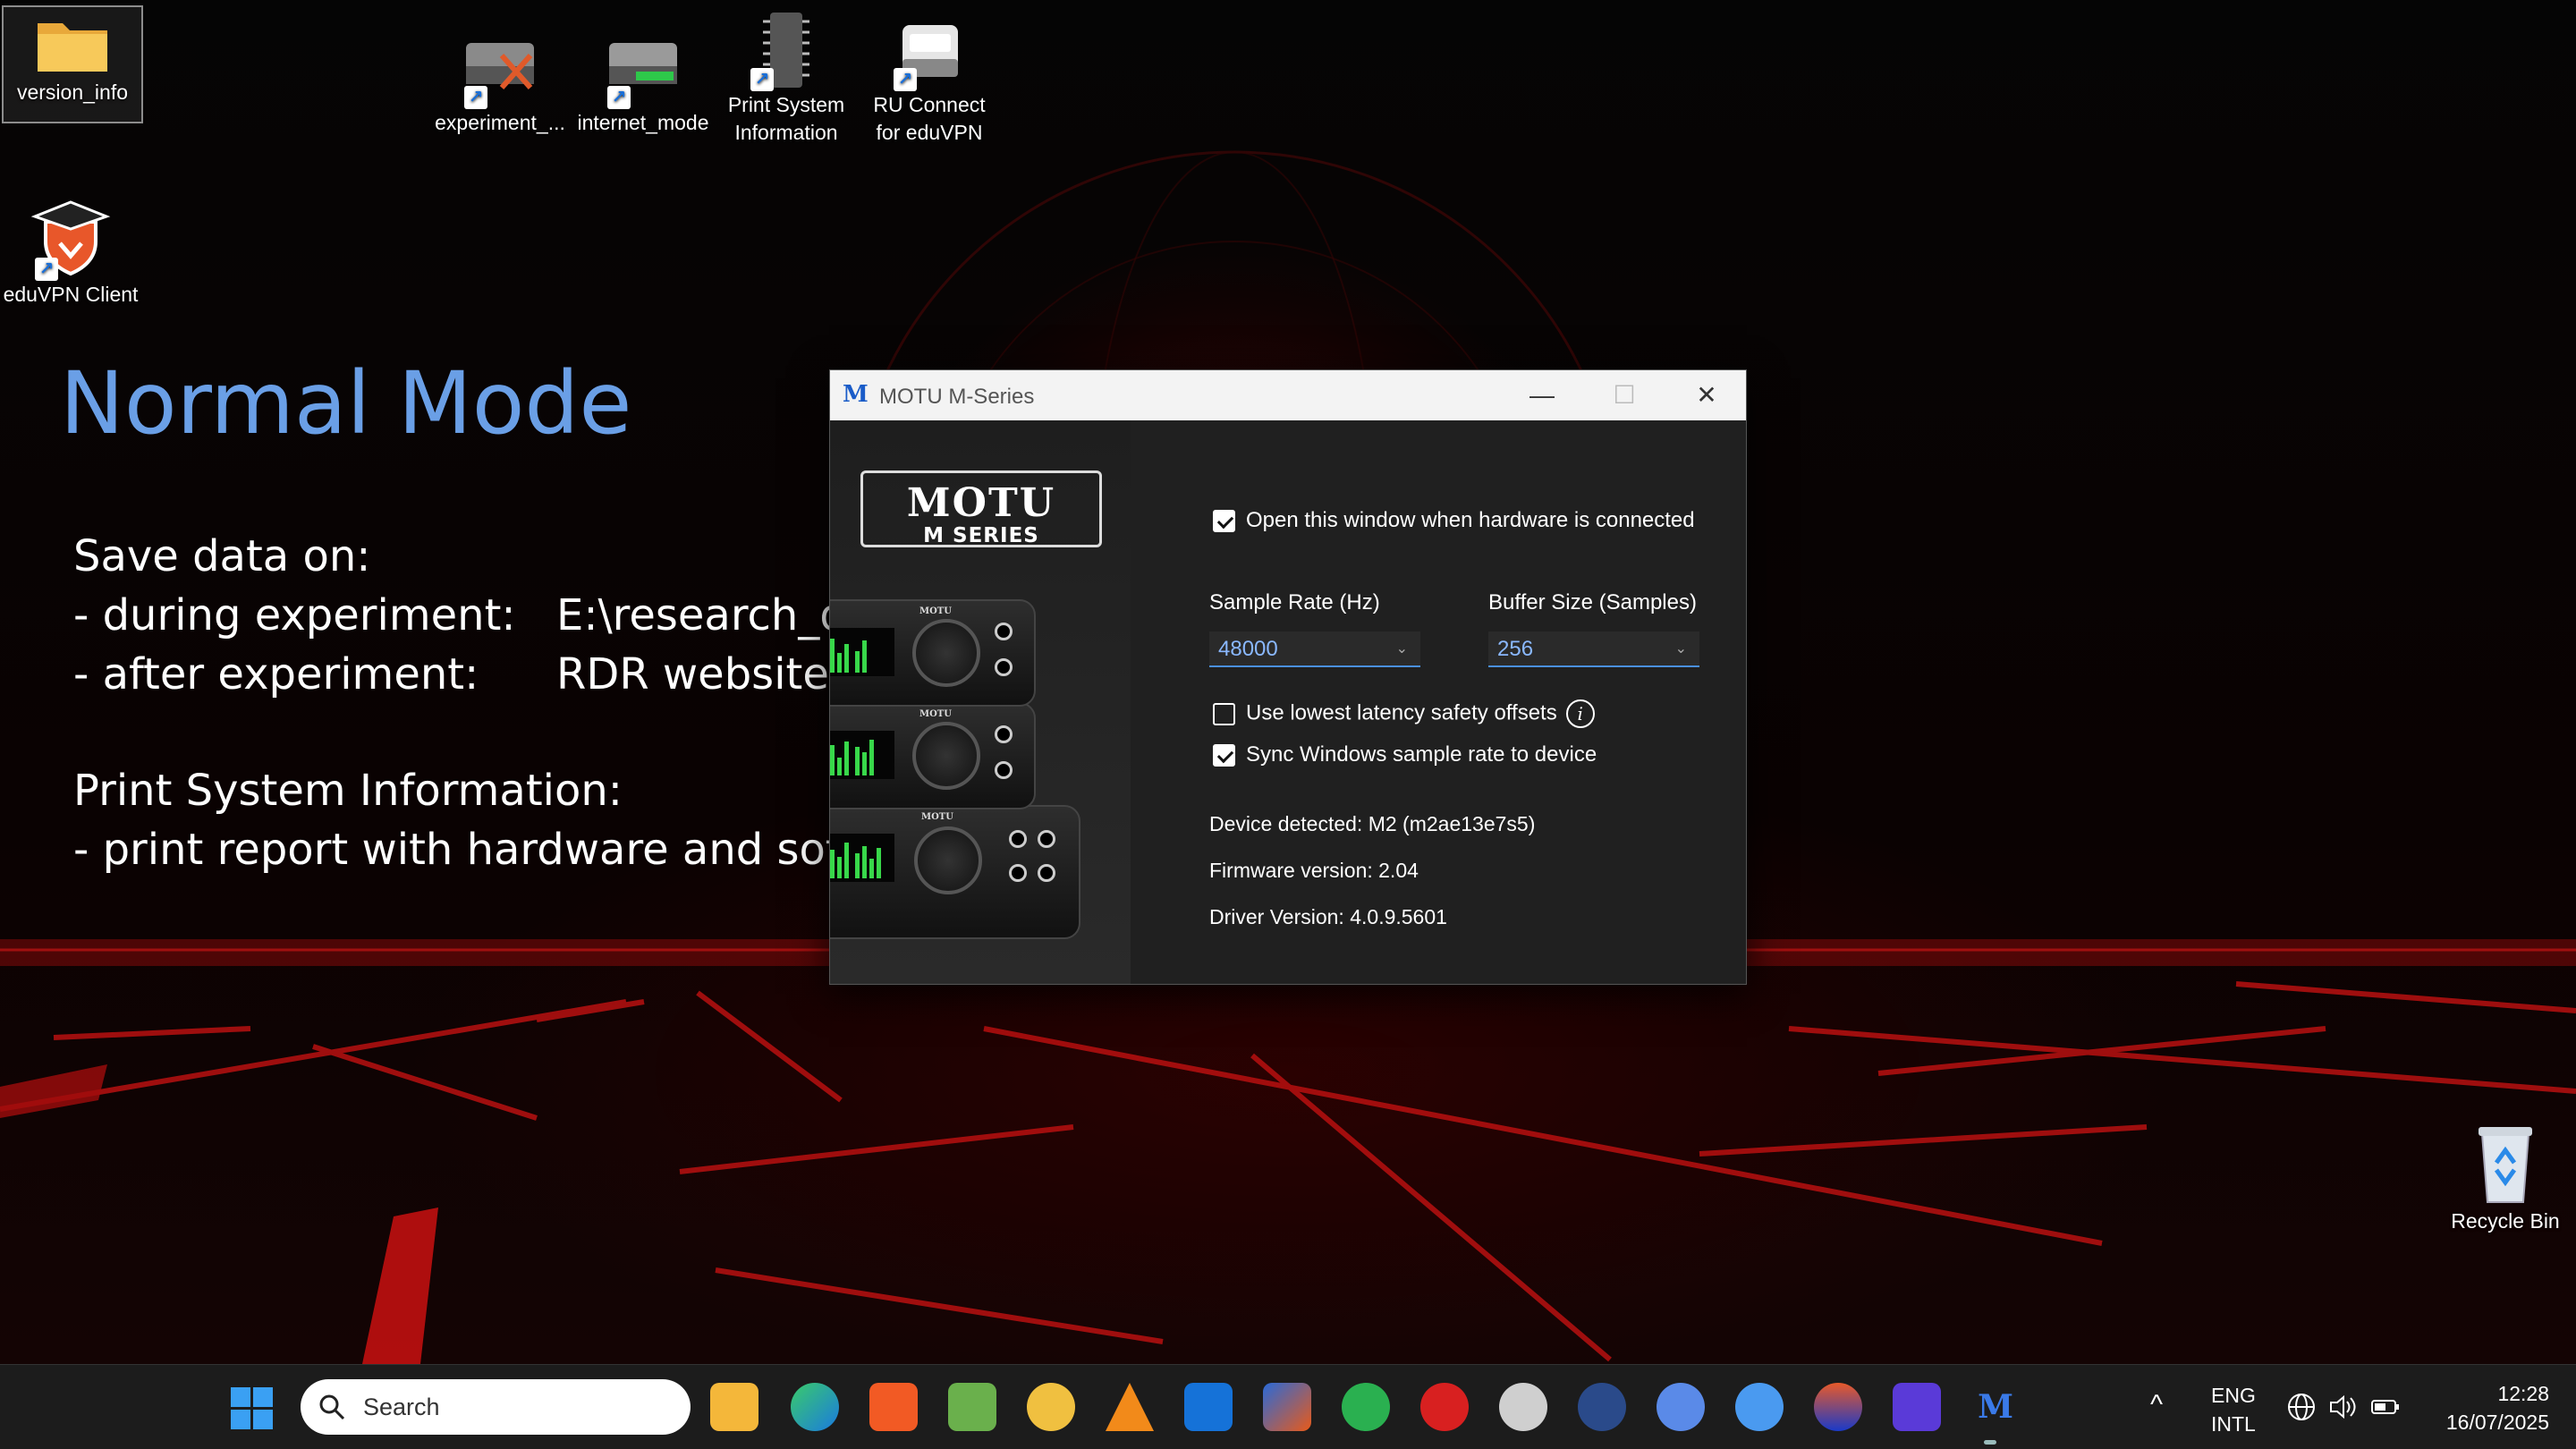  Describe the element at coordinates (1706, 395) in the screenshot. I see `close-button: ✕` at that location.